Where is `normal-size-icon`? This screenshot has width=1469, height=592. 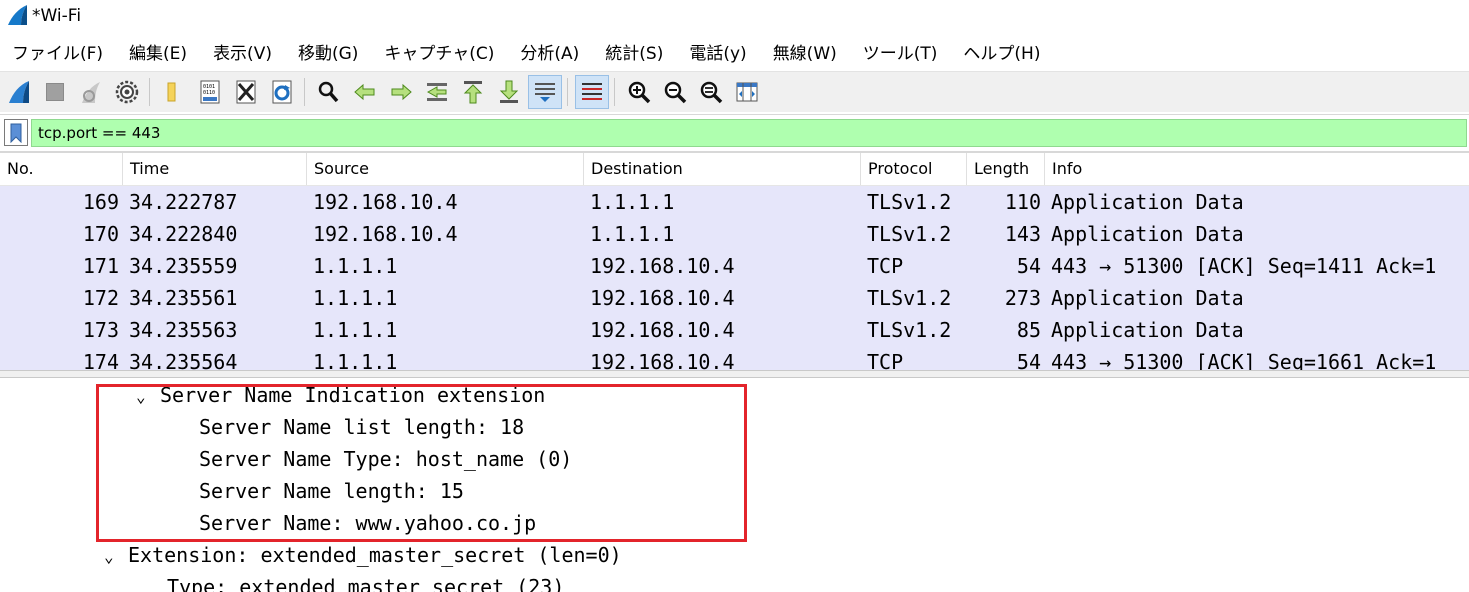
normal-size-icon is located at coordinates (711, 92).